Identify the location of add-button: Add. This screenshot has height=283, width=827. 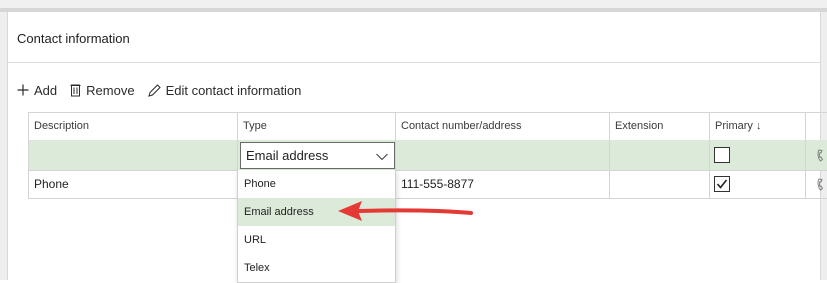
(37, 90).